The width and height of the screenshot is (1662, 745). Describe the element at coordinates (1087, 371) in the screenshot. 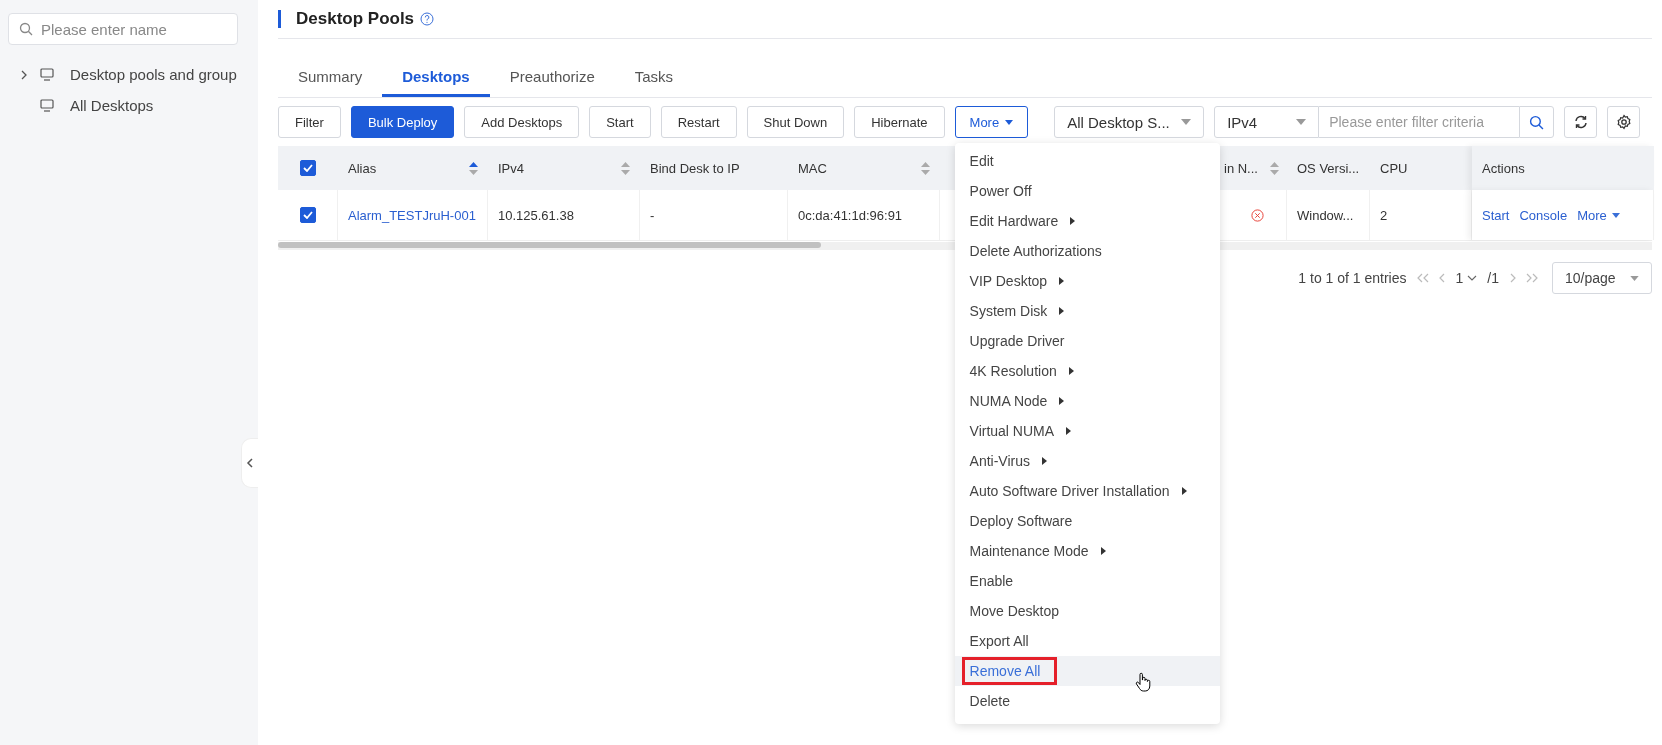

I see `menu-item: 4K Resolution` at that location.